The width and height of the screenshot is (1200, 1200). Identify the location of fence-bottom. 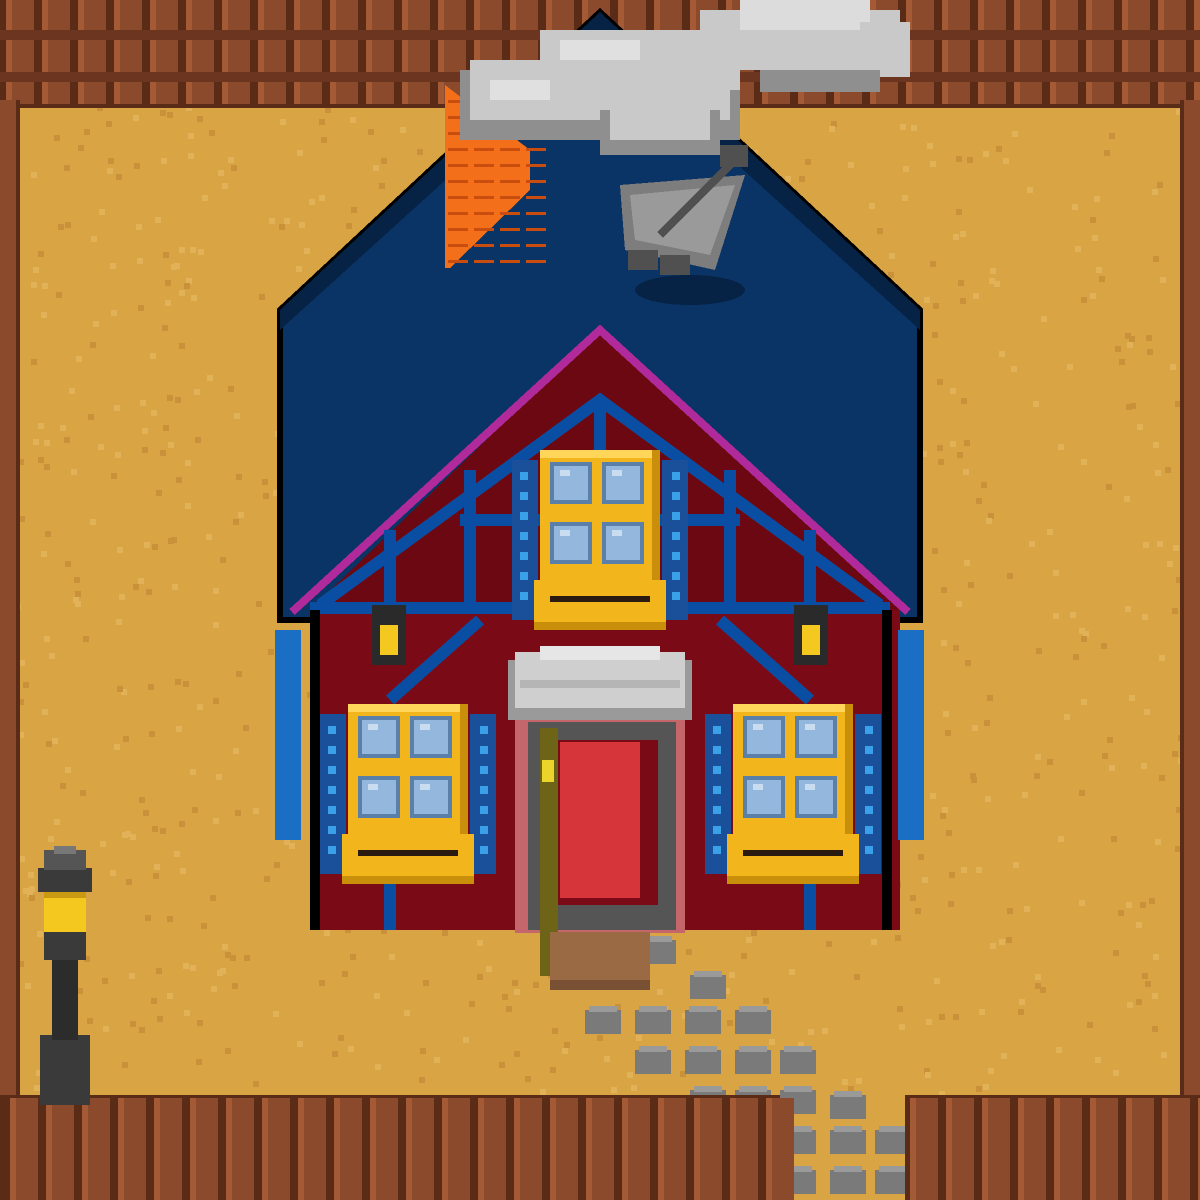
(600, 1147).